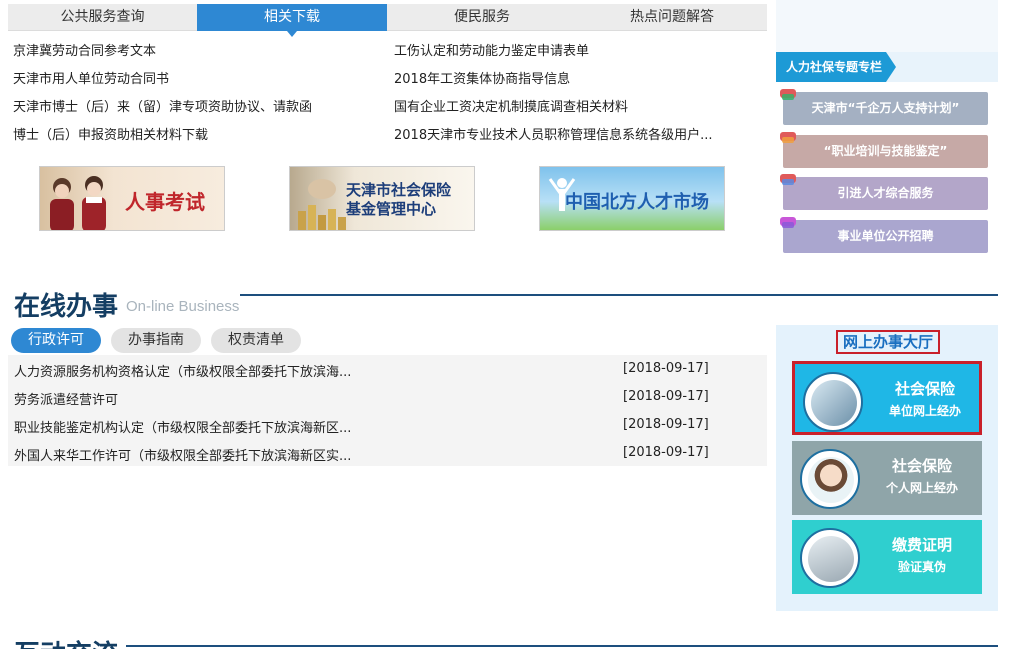 The height and width of the screenshot is (649, 1014). What do you see at coordinates (482, 77) in the screenshot?
I see `download-link: 2018年工资集体协商指导信息` at bounding box center [482, 77].